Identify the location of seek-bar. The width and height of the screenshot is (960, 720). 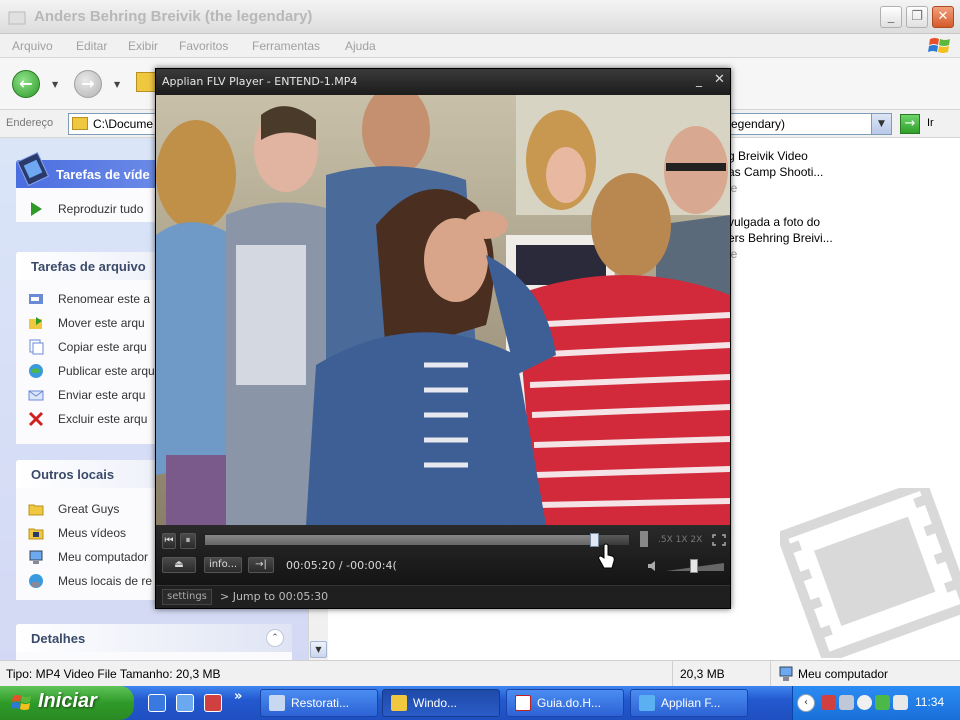
(417, 540).